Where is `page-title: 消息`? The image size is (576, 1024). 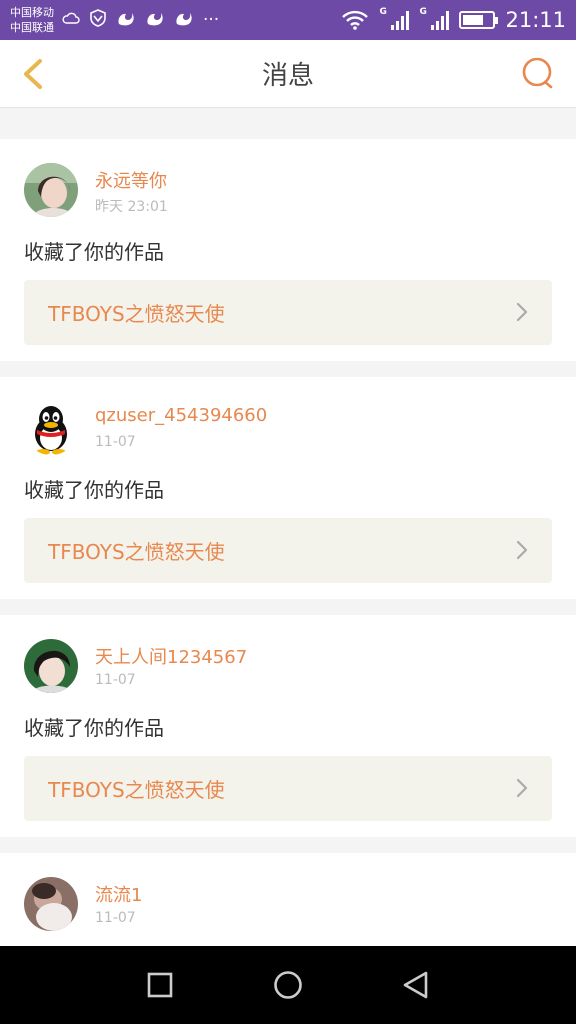 page-title: 消息 is located at coordinates (287, 76).